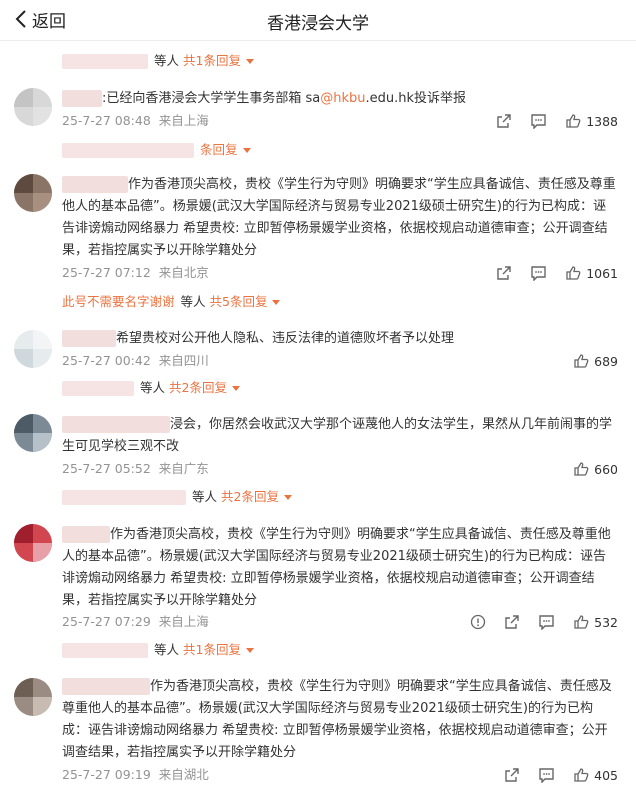 The width and height of the screenshot is (636, 799). I want to click on like-button: 1061, so click(591, 273).